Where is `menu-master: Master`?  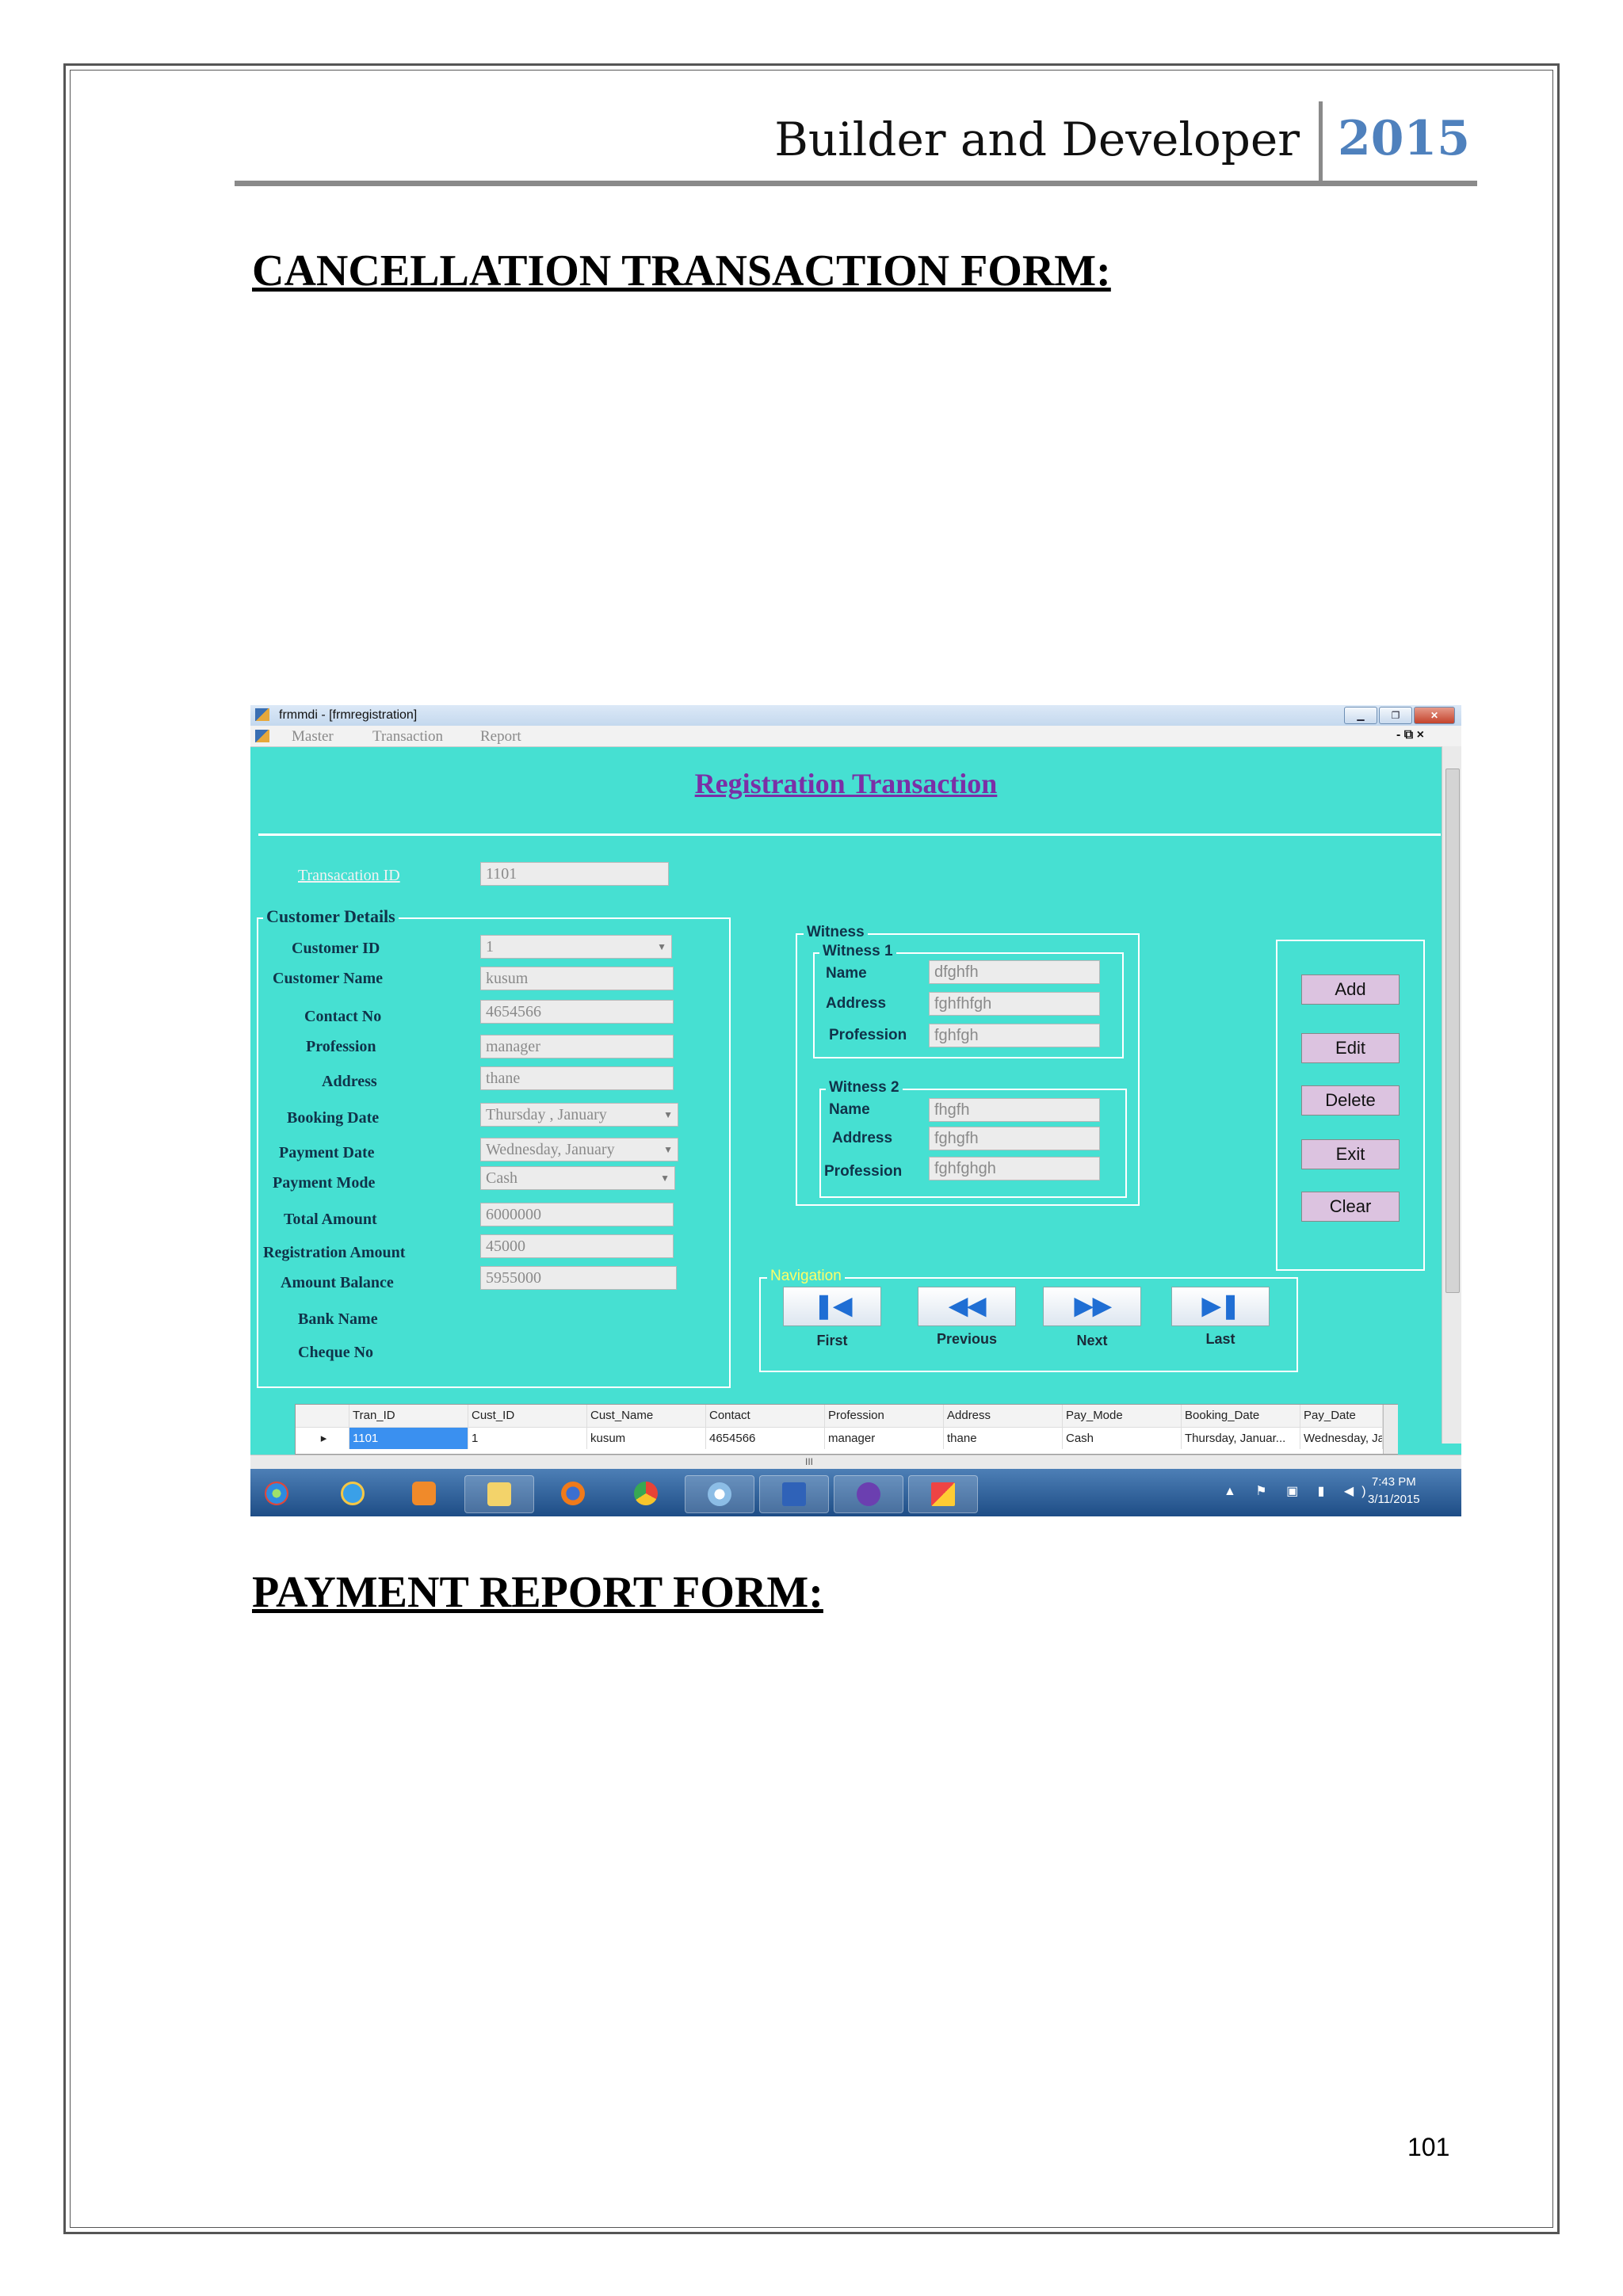 menu-master: Master is located at coordinates (313, 737).